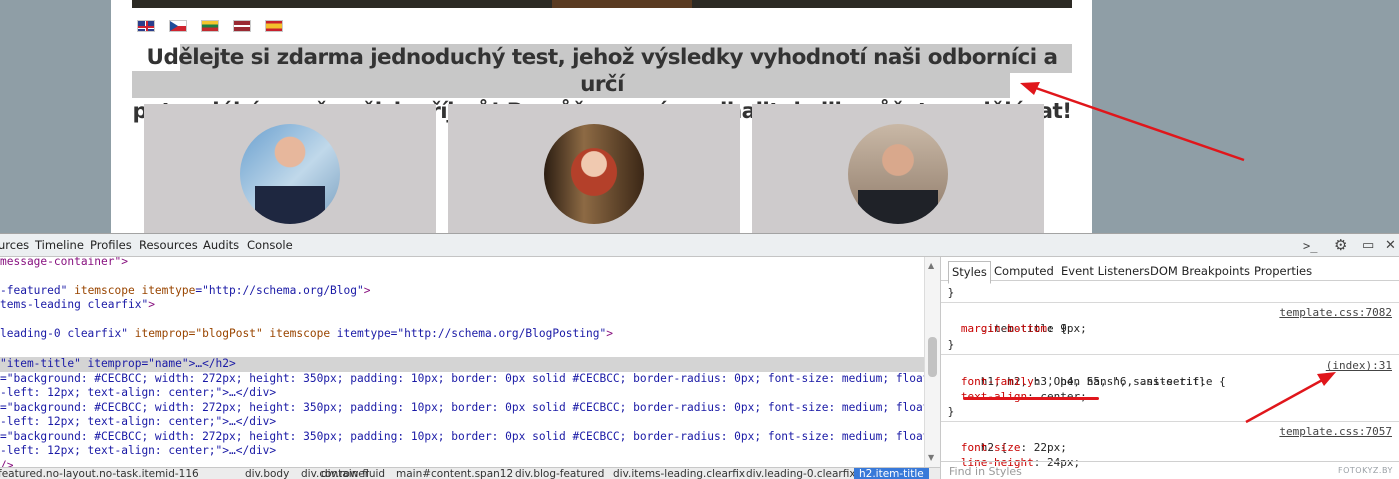 The image size is (1399, 479). Describe the element at coordinates (1283, 271) in the screenshot. I see `tab-properties: Properties` at that location.